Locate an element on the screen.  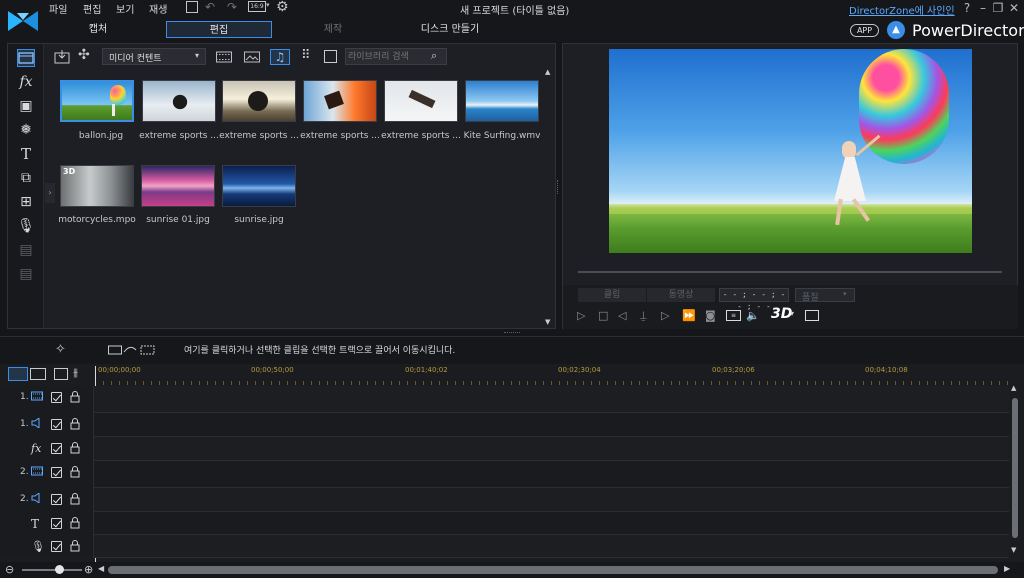
track-manager-icon is located at coordinates (61, 374).